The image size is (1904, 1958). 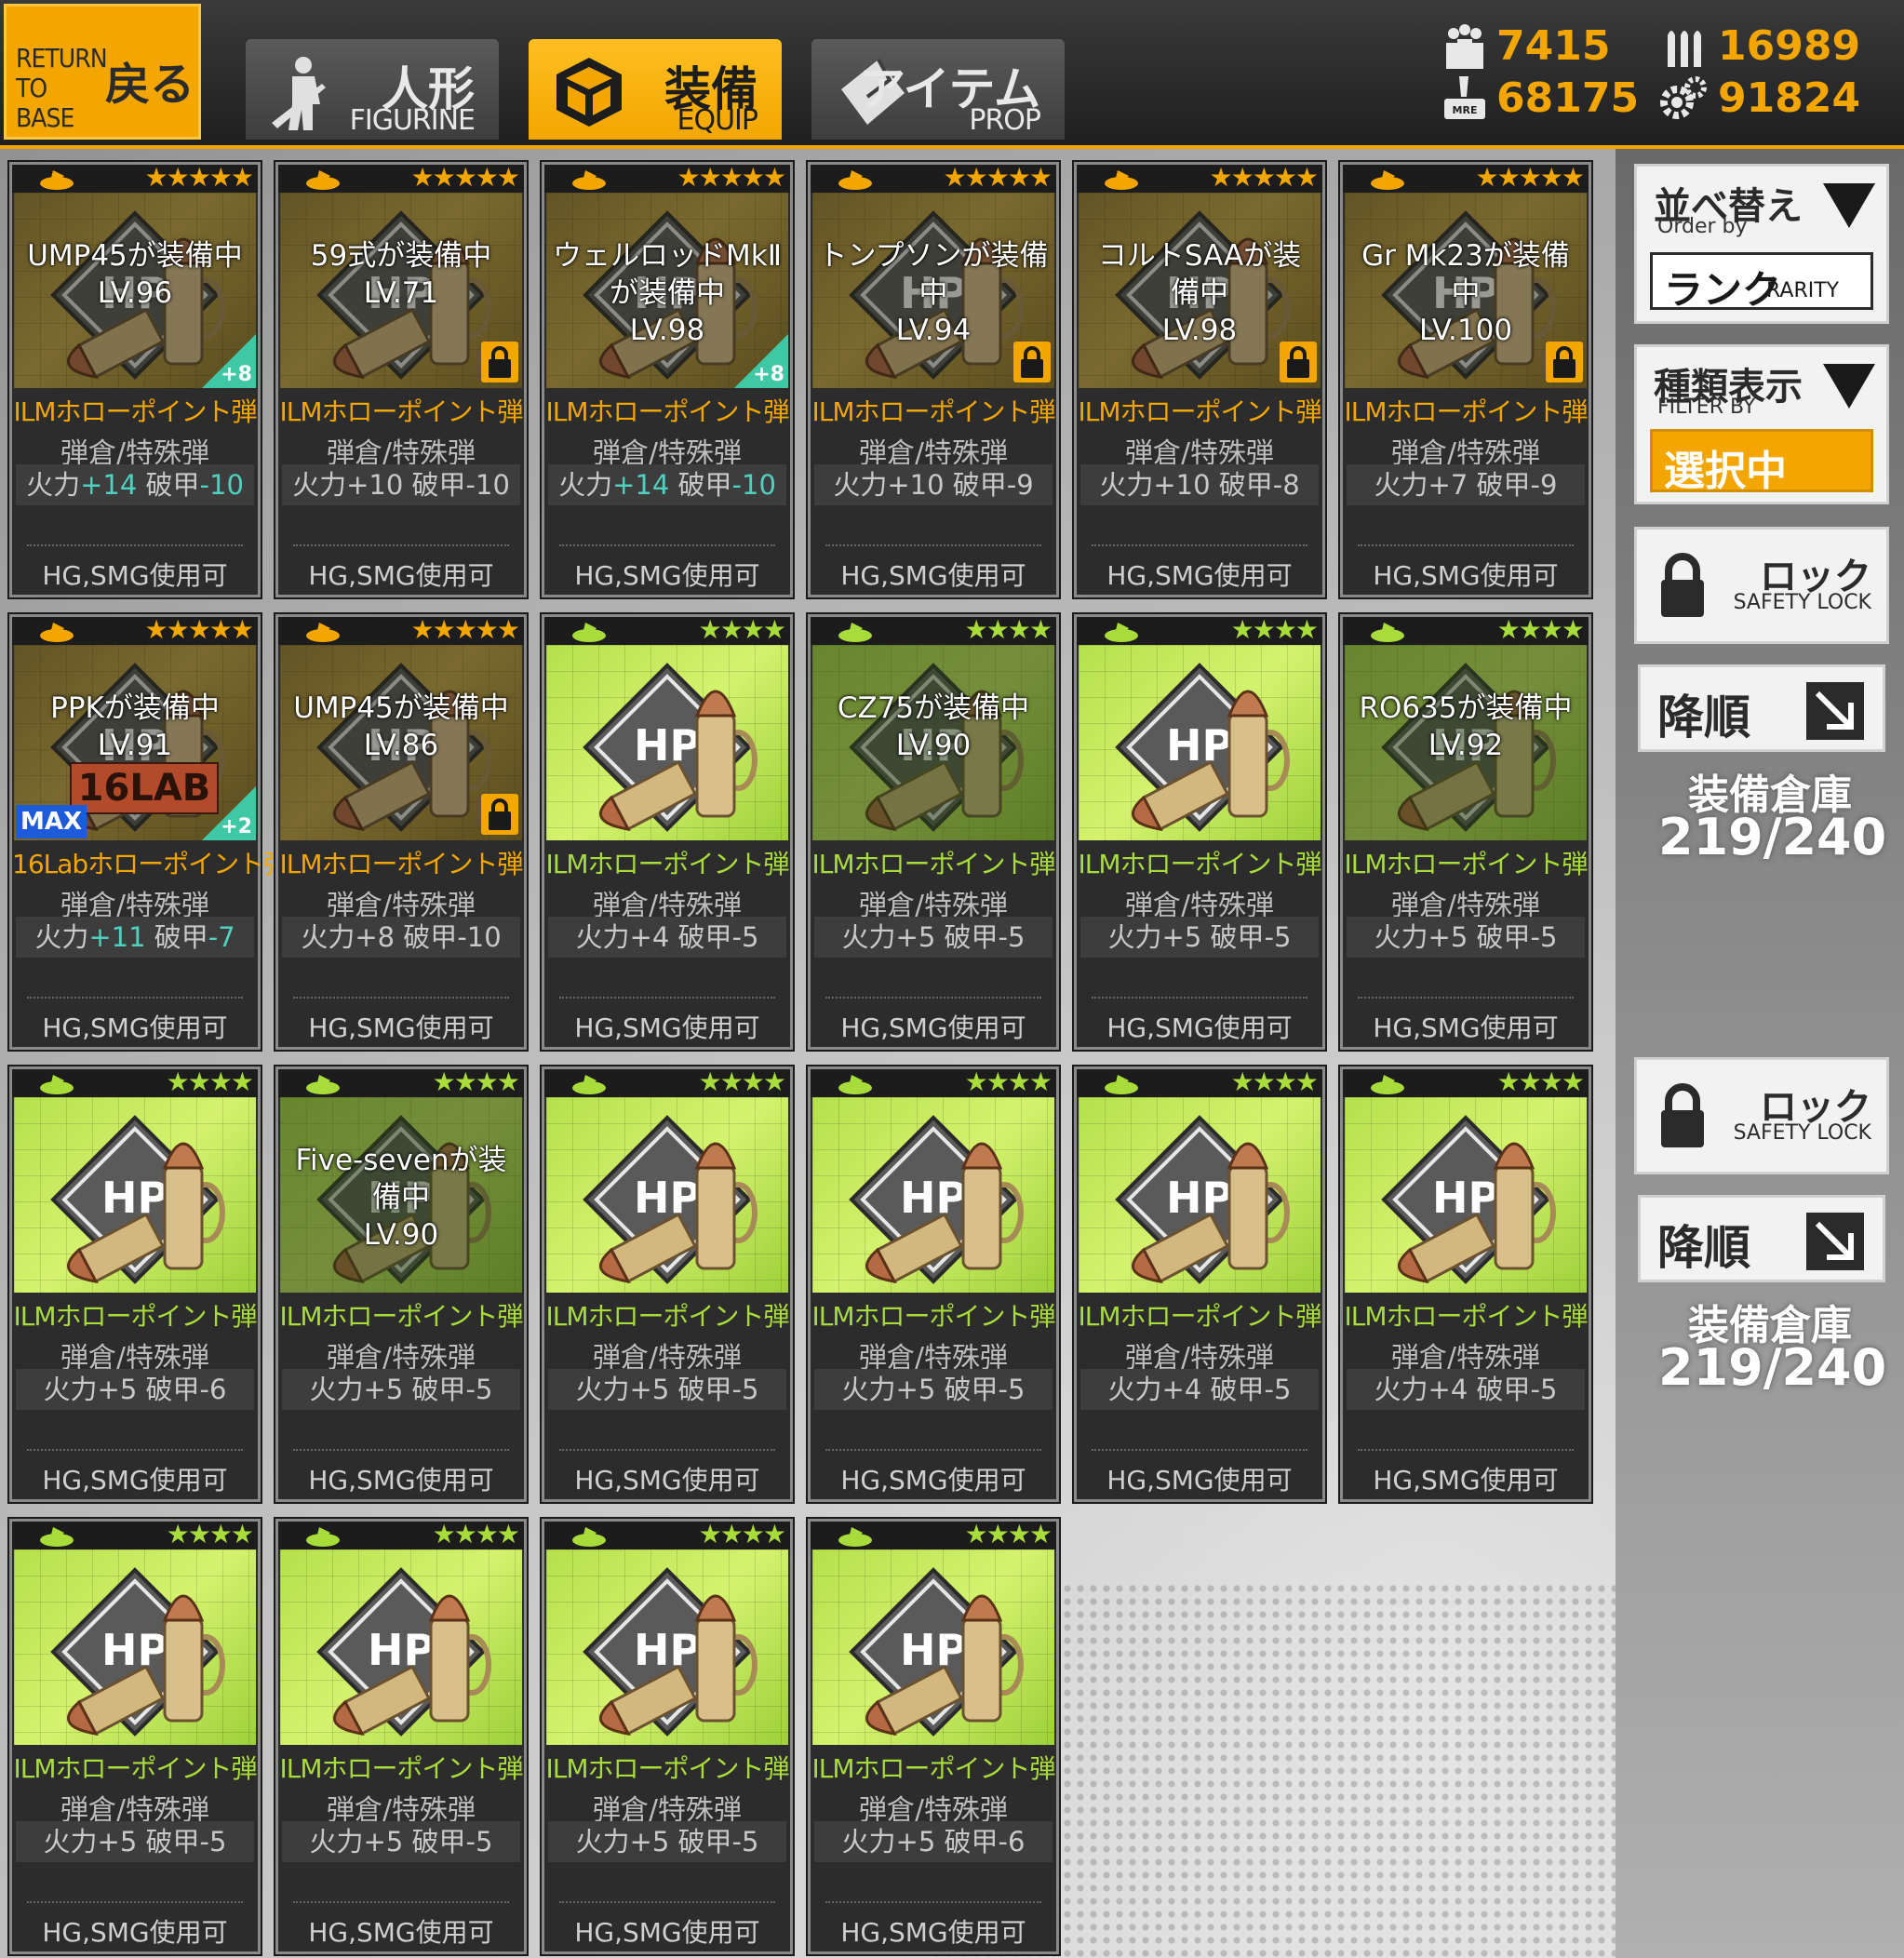 I want to click on armor-value: -6, so click(x=1012, y=1842).